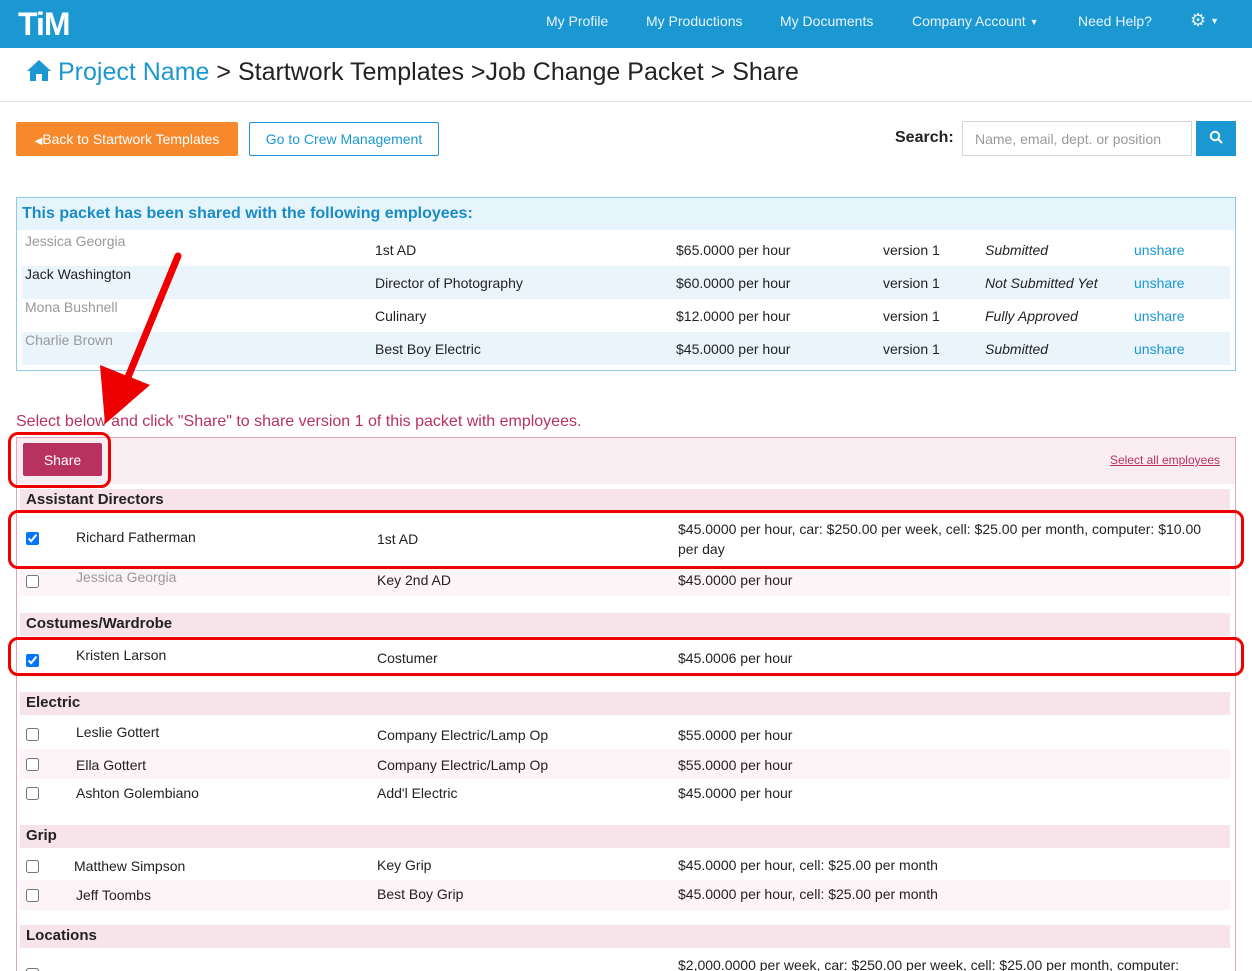 This screenshot has width=1252, height=971. I want to click on home-icon, so click(39, 70).